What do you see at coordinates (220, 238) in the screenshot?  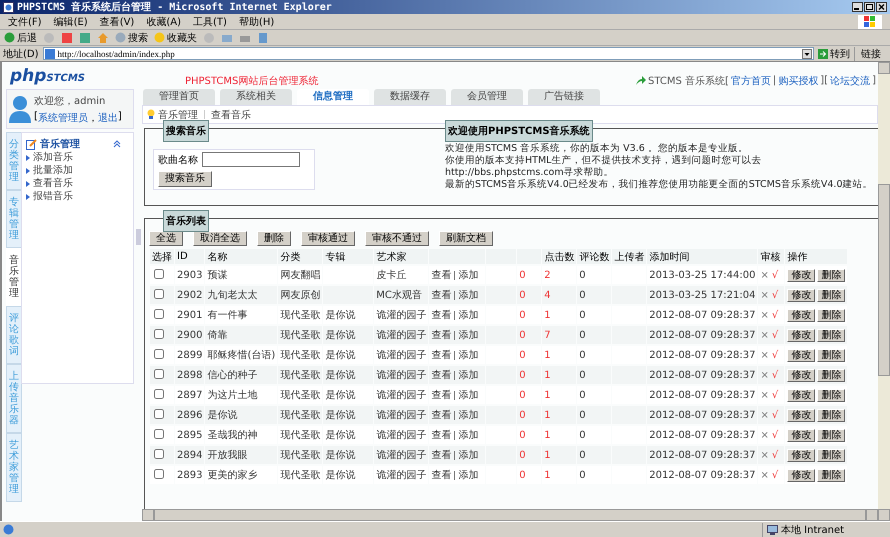 I see `toolbar-button: 取消全选` at bounding box center [220, 238].